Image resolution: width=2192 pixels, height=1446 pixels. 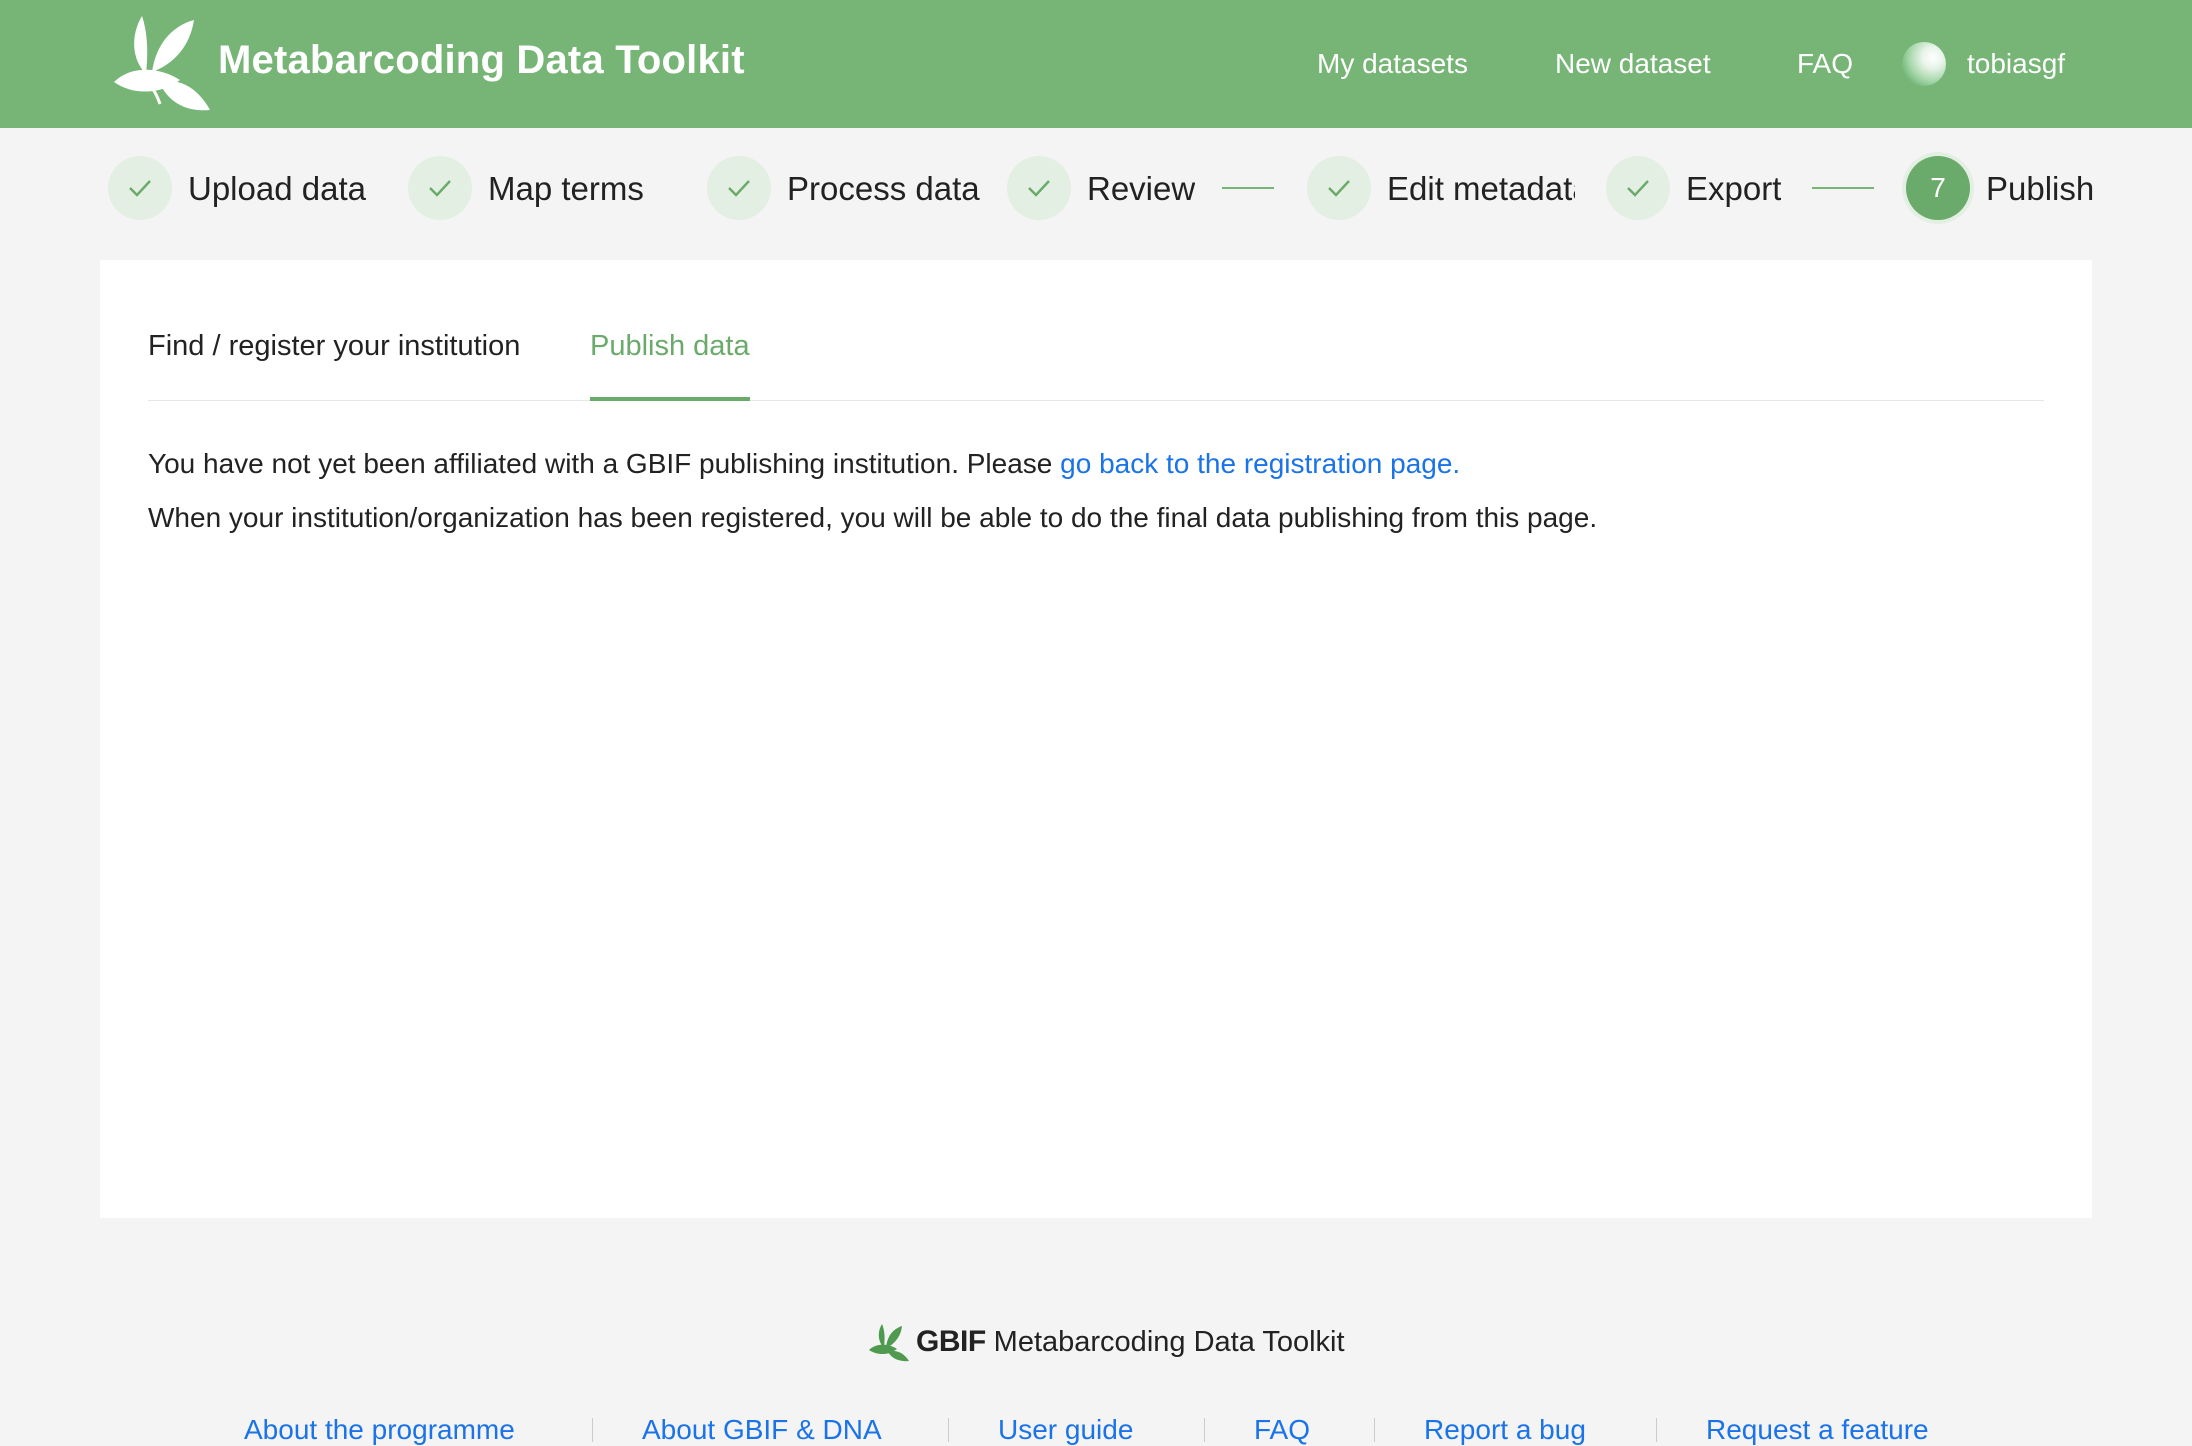 What do you see at coordinates (1141, 188) in the screenshot?
I see `step-label: Review` at bounding box center [1141, 188].